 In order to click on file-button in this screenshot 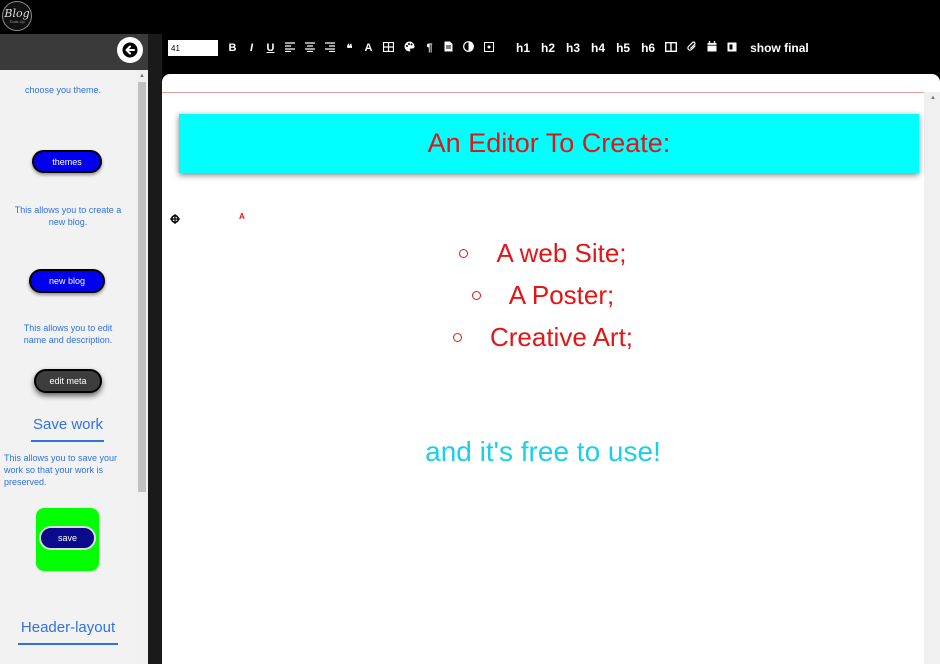, I will do `click(448, 48)`.